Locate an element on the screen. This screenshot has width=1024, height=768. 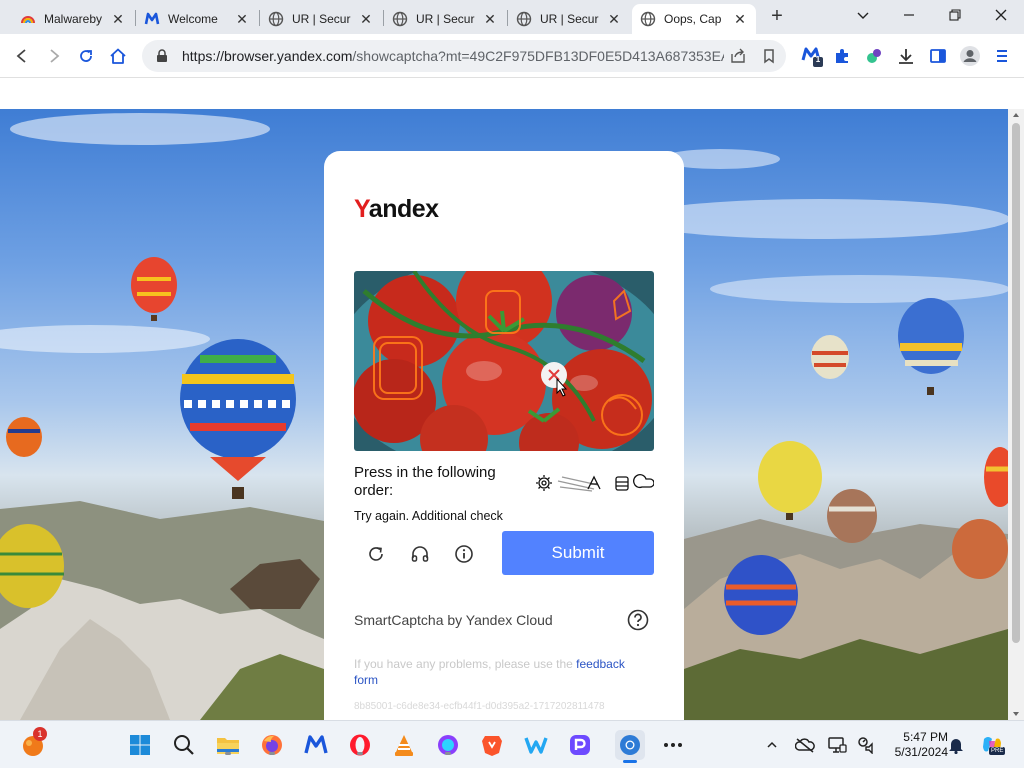
menu-icon is located at coordinates (1002, 56).